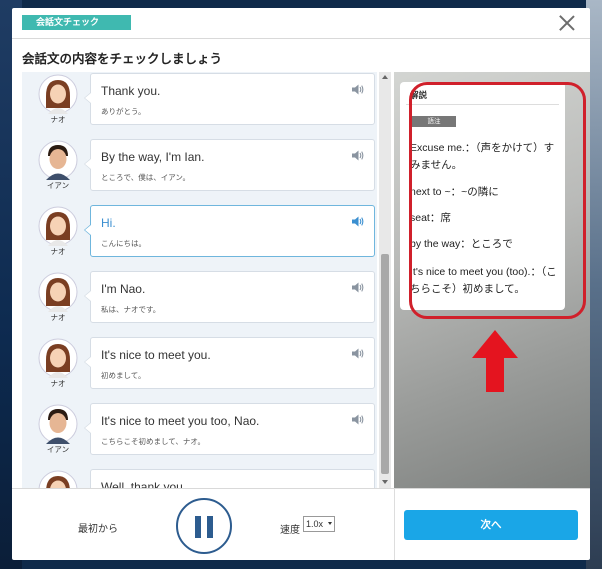 This screenshot has width=602, height=569. What do you see at coordinates (567, 23) in the screenshot?
I see `close-icon` at bounding box center [567, 23].